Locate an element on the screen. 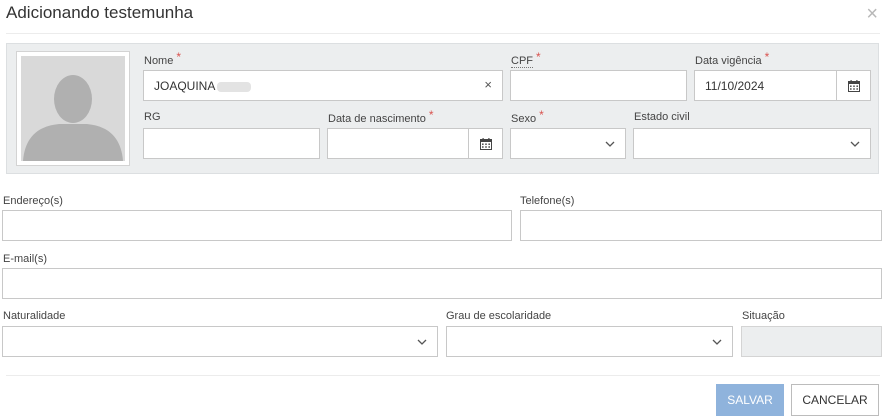  grau-escolaridade-label: Grau de escolaridade is located at coordinates (499, 316).